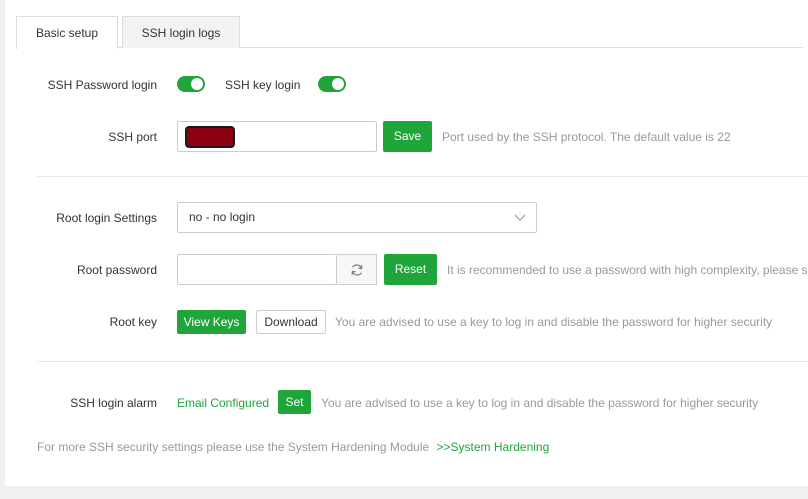 The width and height of the screenshot is (808, 499). What do you see at coordinates (409, 32) in the screenshot?
I see `tab-bar: Basic setup SSH login logs` at bounding box center [409, 32].